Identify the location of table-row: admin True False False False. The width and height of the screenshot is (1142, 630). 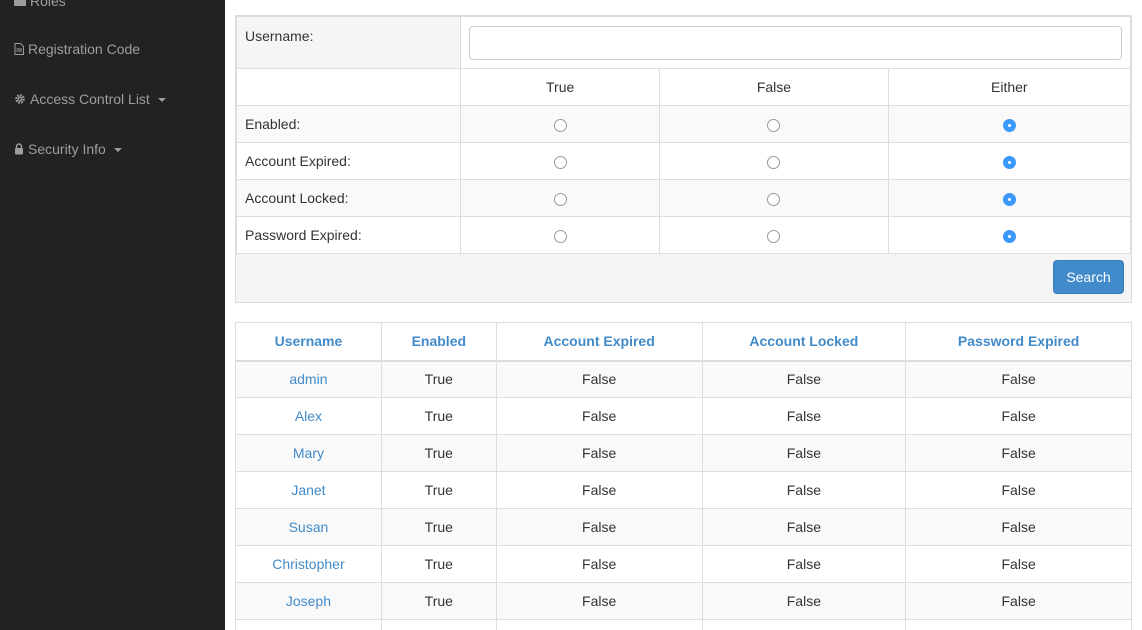
(683, 379).